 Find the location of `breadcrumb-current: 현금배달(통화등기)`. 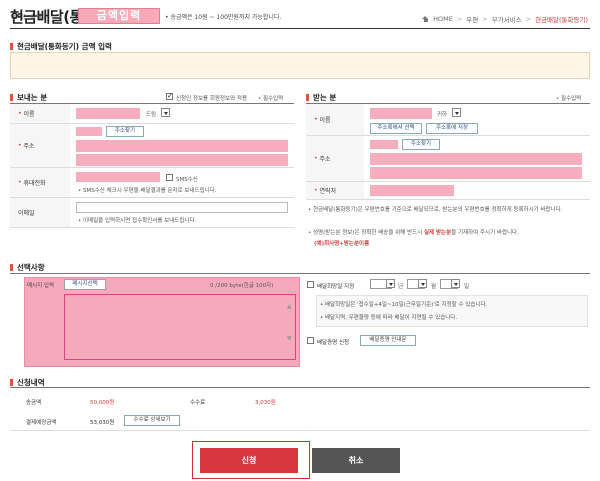

breadcrumb-current: 현금배달(통화등기) is located at coordinates (561, 20).